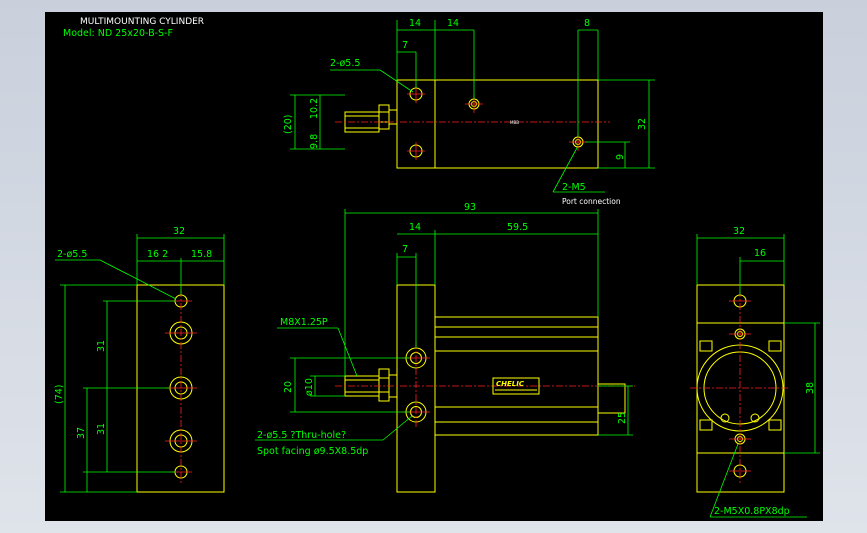 This screenshot has height=533, width=867. I want to click on right-dim-38: 38, so click(810, 388).